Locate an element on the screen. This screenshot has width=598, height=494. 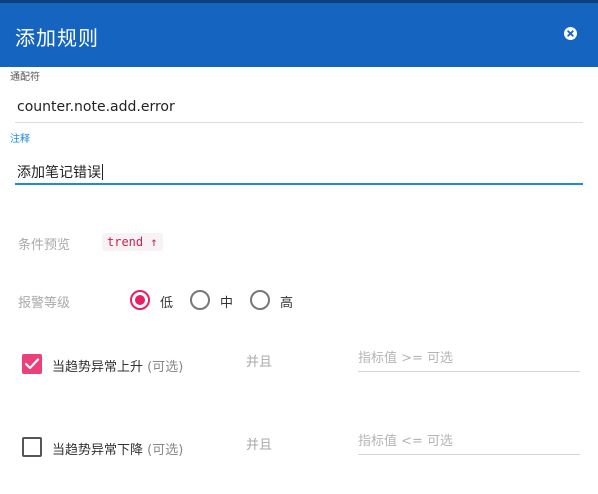
dialog-header: 添加规则 is located at coordinates (299, 33).